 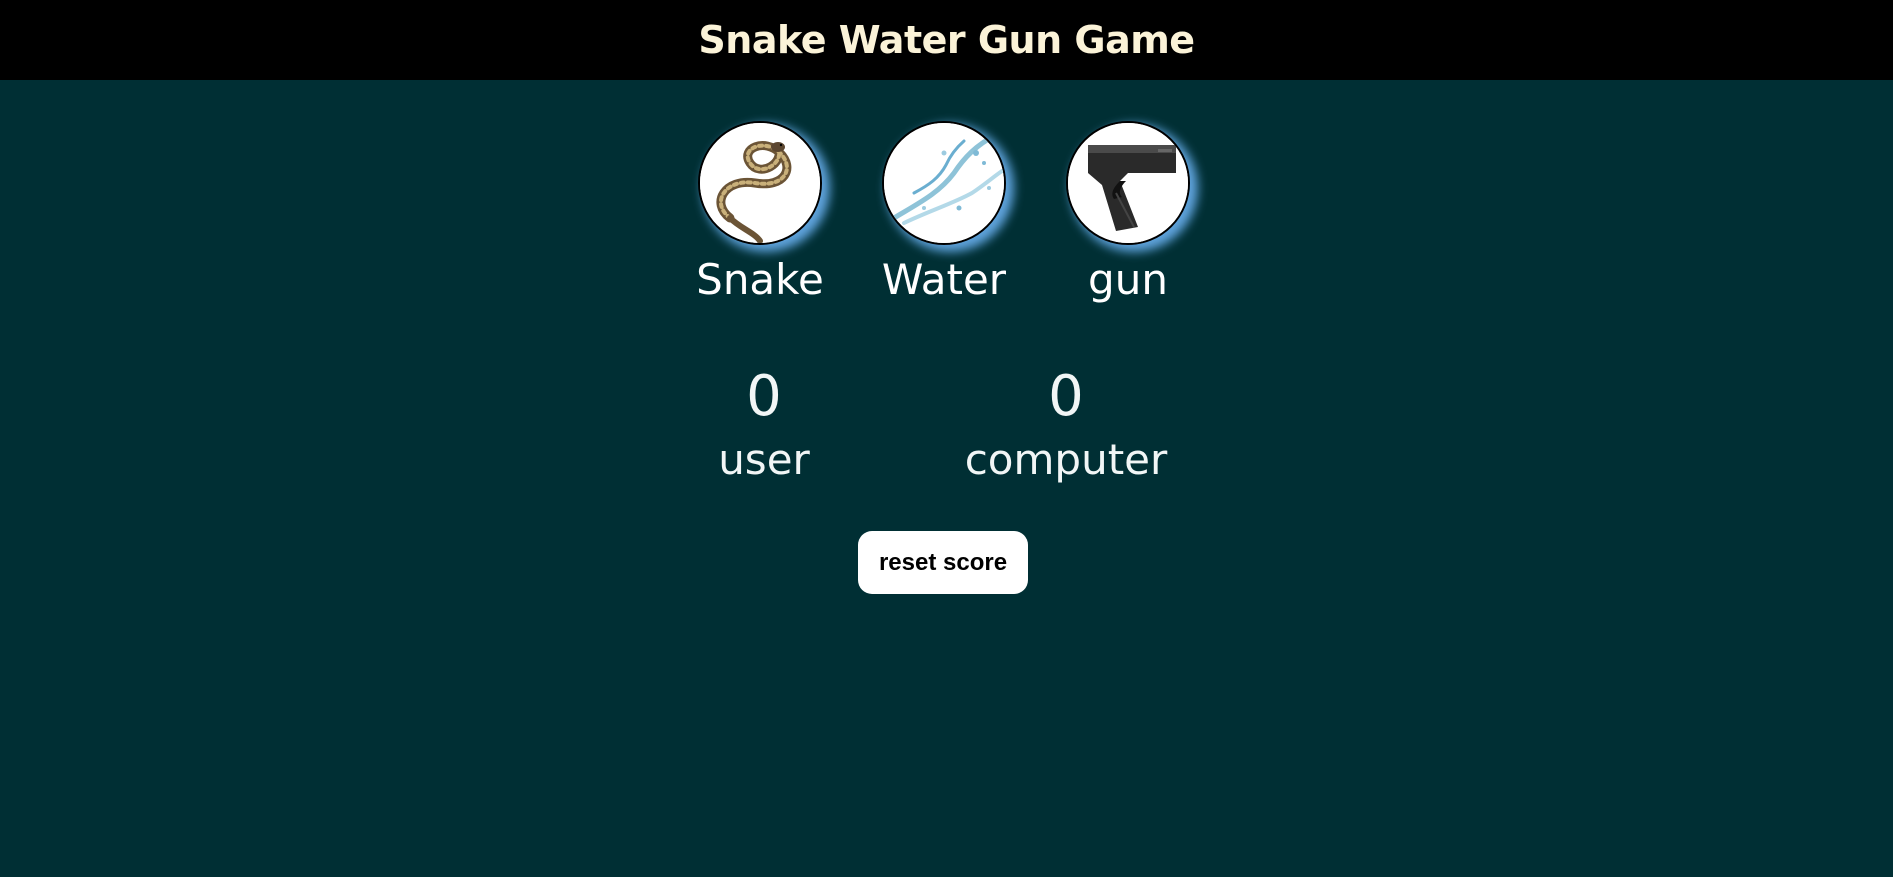 I want to click on water-icon, so click(x=944, y=183).